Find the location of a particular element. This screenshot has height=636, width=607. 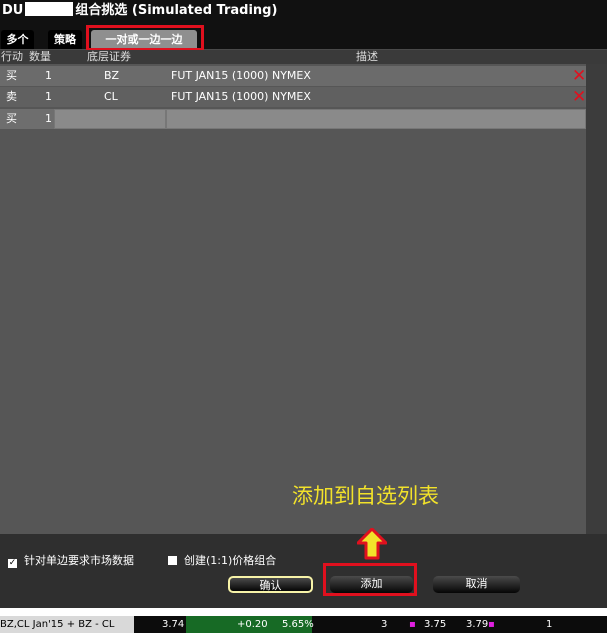

cancel-button: 取消 is located at coordinates (476, 584).